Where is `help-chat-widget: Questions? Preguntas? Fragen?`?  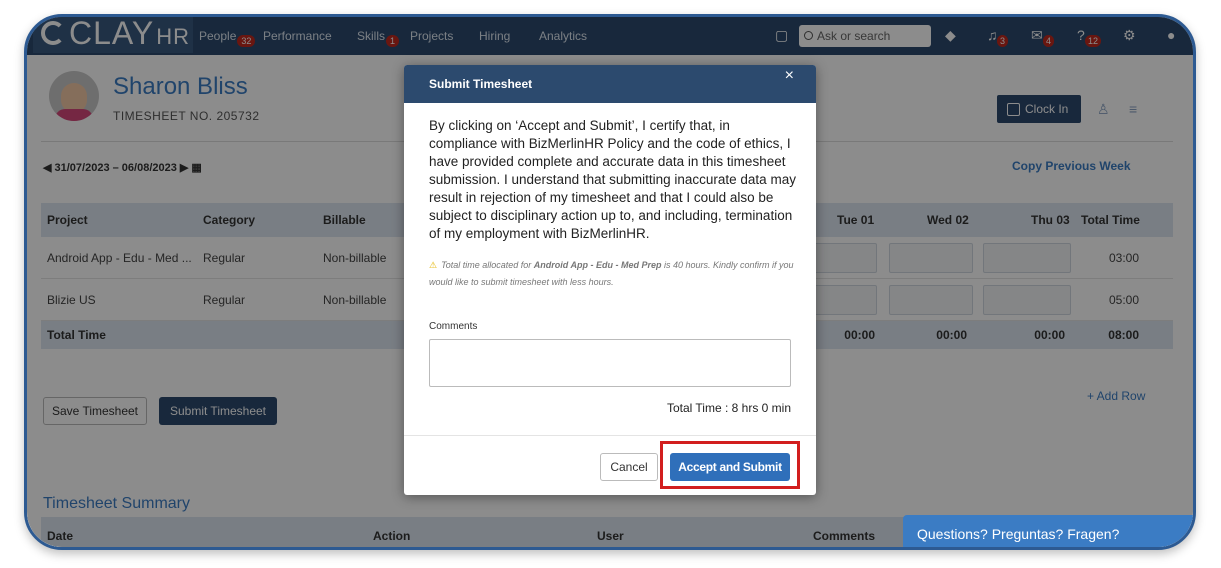
help-chat-widget: Questions? Preguntas? Fragen? is located at coordinates (1048, 531).